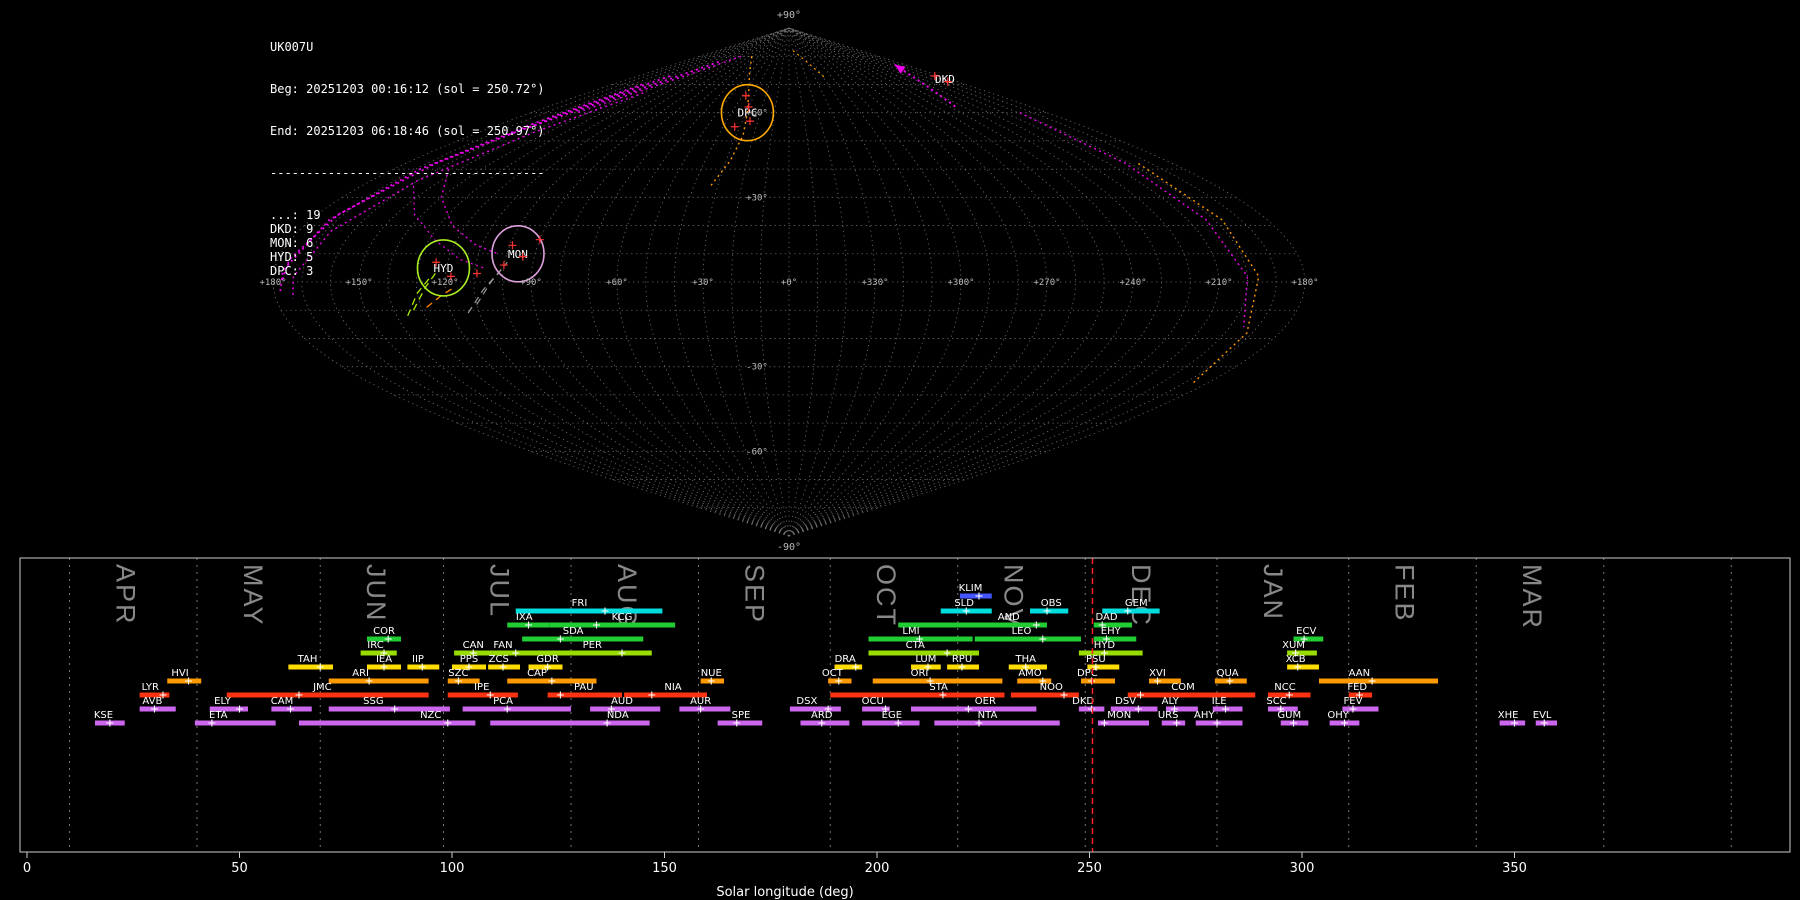  I want to click on shower-label-ori: ORI, so click(920, 673).